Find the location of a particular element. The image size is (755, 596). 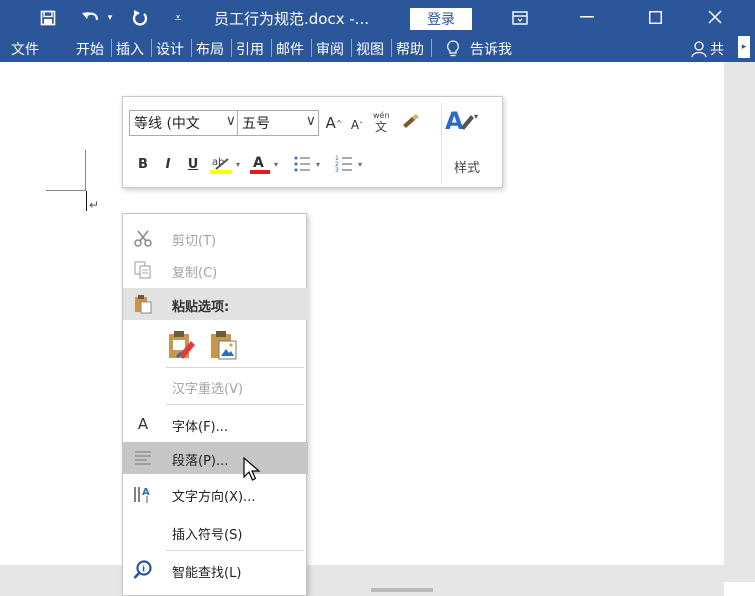

customize-qat-icon: ⩡ is located at coordinates (178, 18).